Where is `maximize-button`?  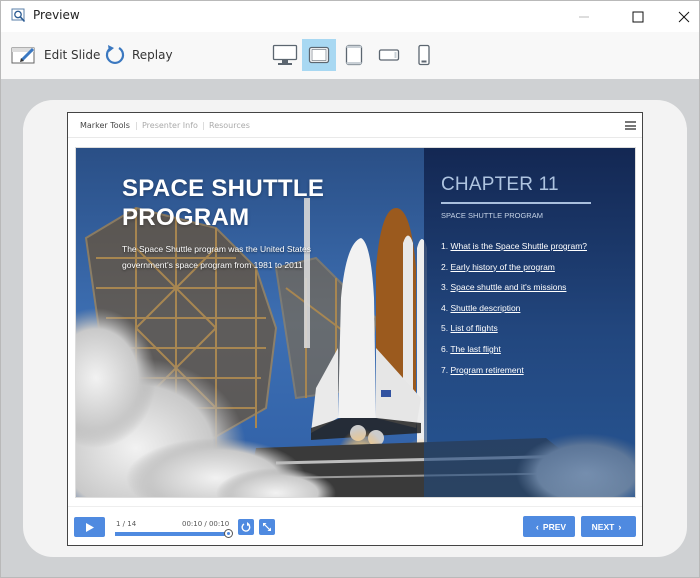 maximize-button is located at coordinates (638, 16).